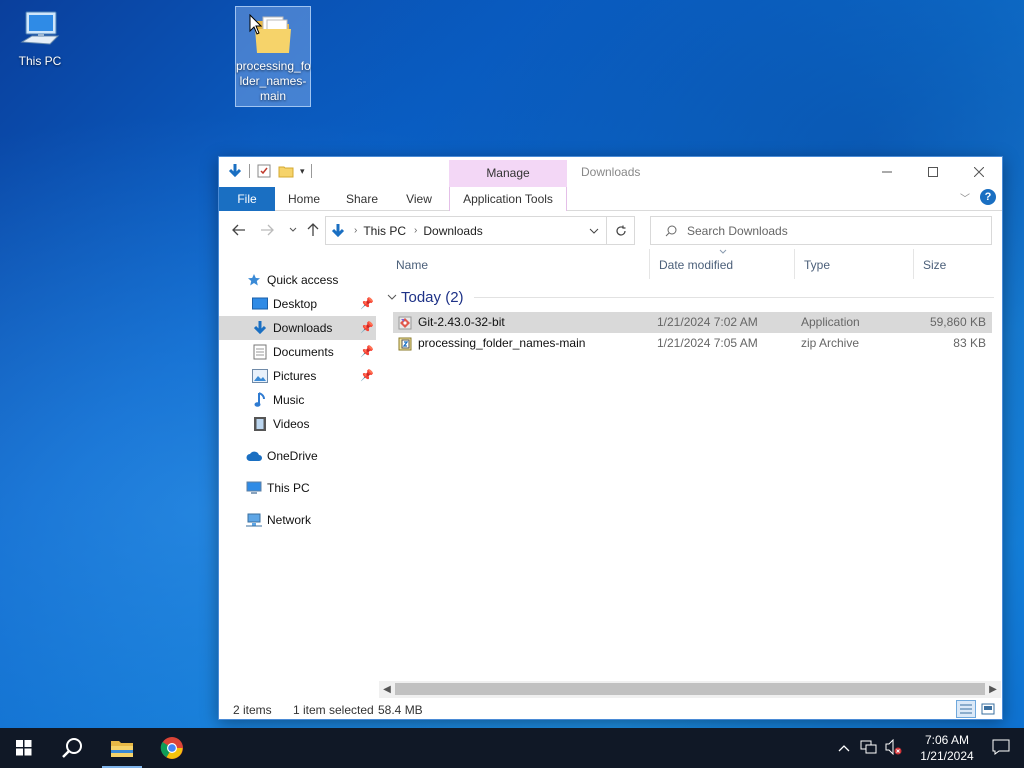 This screenshot has width=1024, height=768. What do you see at coordinates (733, 297) in the screenshot?
I see `divider` at bounding box center [733, 297].